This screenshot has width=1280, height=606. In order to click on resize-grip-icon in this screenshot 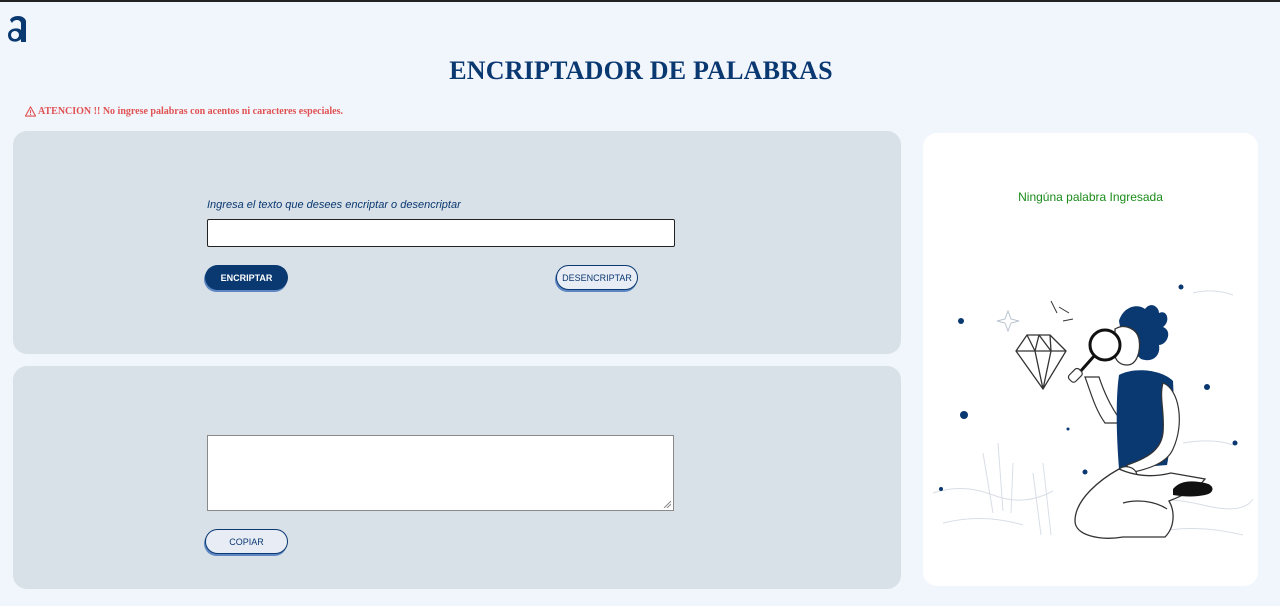, I will do `click(667, 504)`.